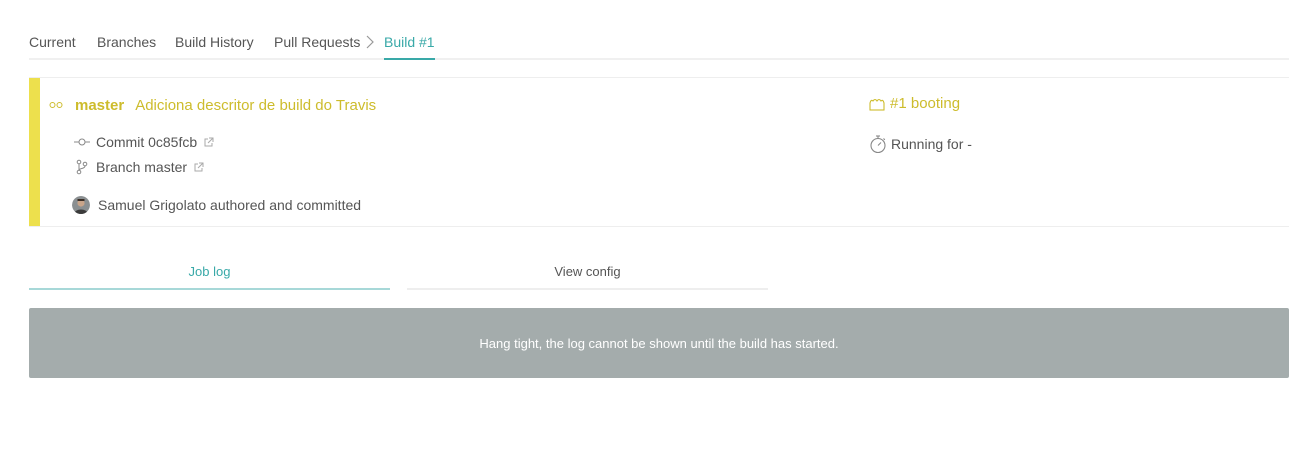 The height and width of the screenshot is (457, 1289). What do you see at coordinates (214, 42) in the screenshot?
I see `tab-build-history: Build History` at bounding box center [214, 42].